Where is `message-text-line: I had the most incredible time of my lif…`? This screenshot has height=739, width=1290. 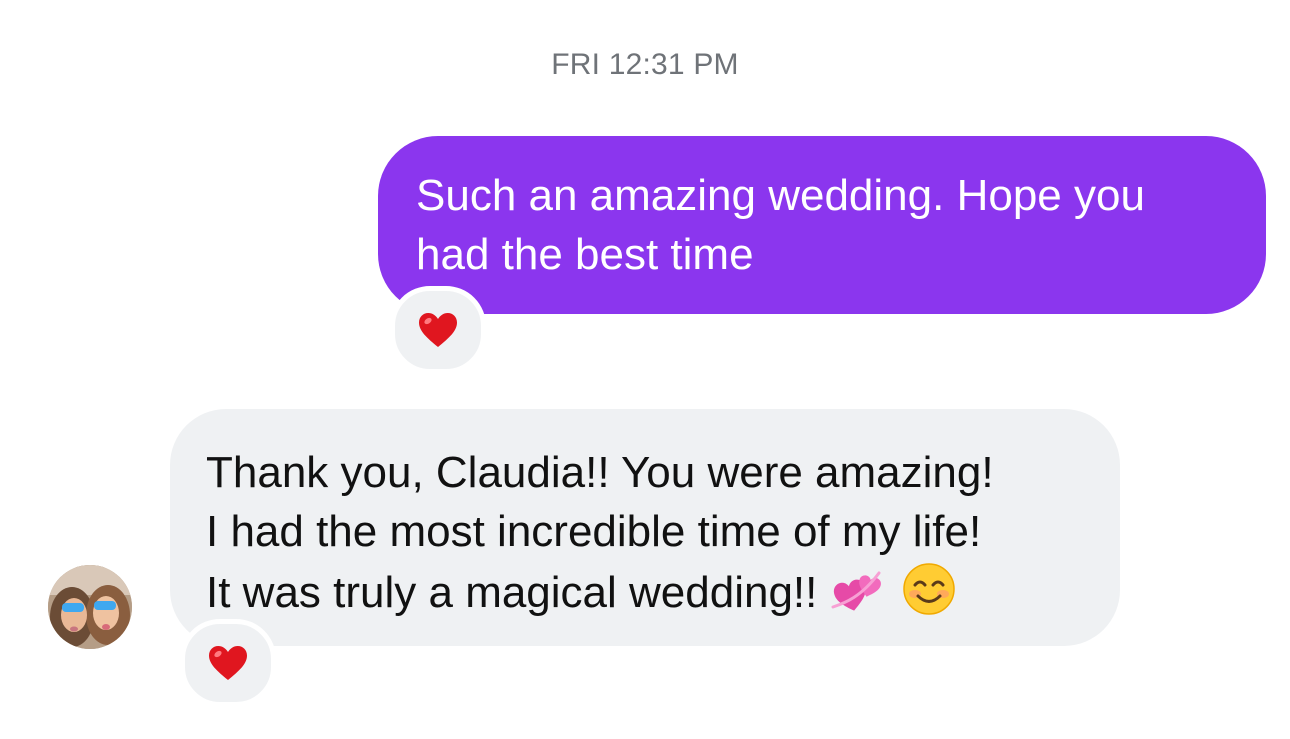
message-text-line: I had the most incredible time of my lif… is located at coordinates (594, 531).